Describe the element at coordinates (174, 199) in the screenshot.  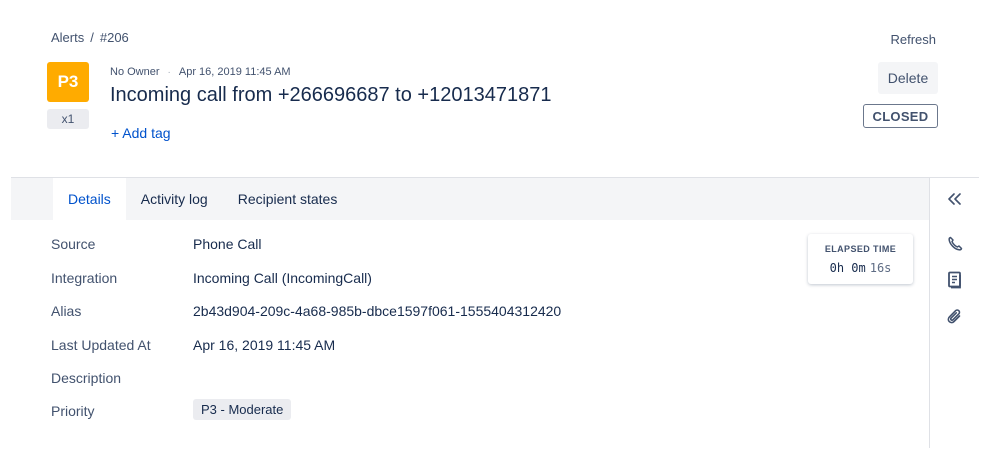
I see `tab-activity-log: Activity log` at that location.